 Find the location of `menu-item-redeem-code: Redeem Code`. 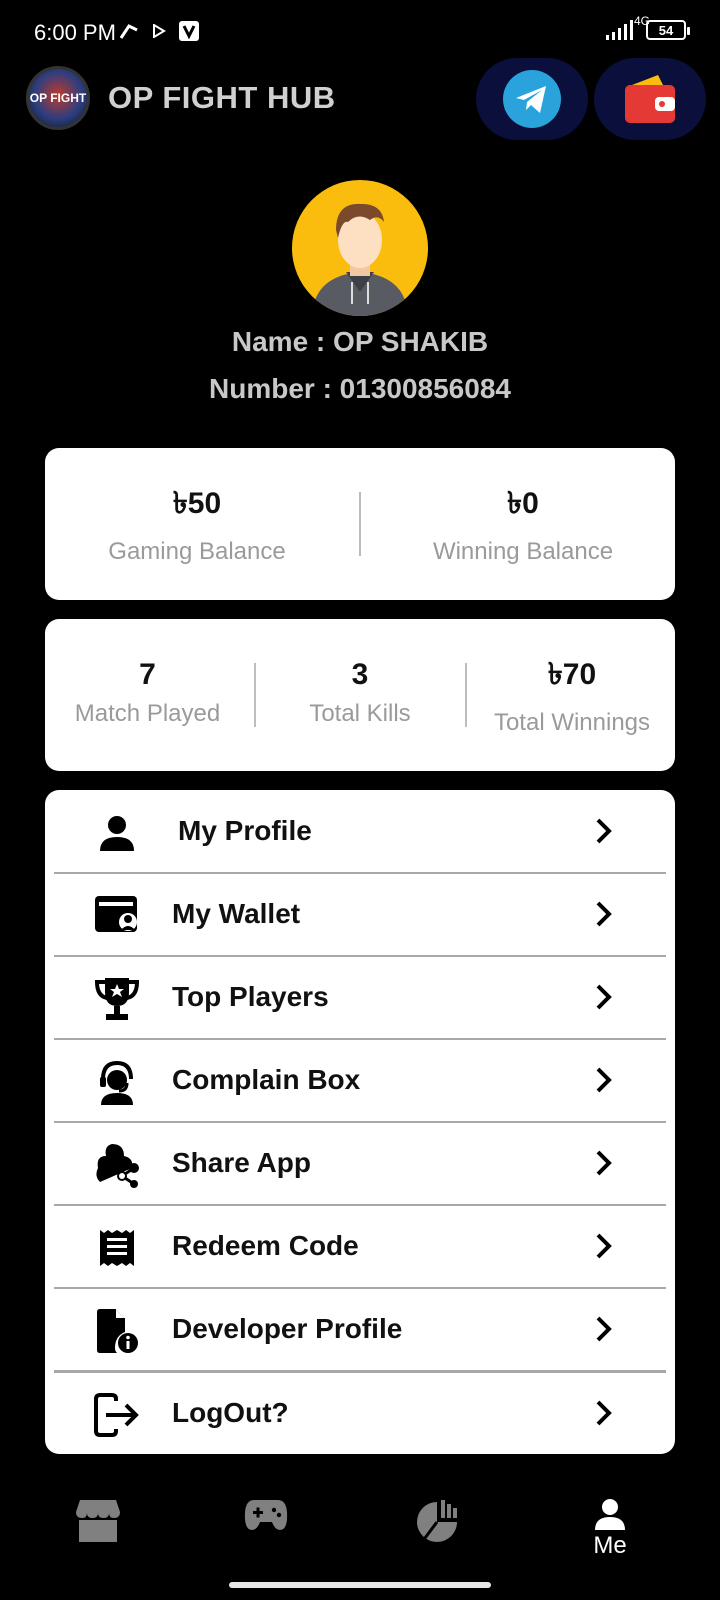

menu-item-redeem-code: Redeem Code is located at coordinates (360, 1246).